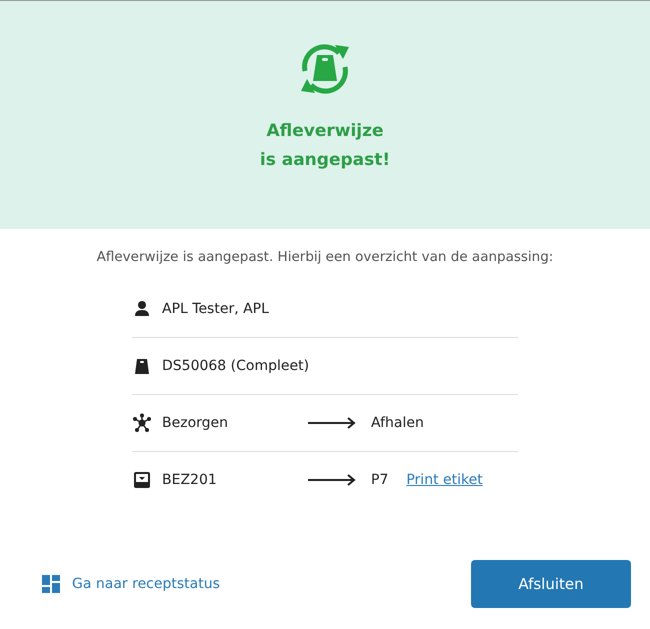 This screenshot has width=650, height=629. What do you see at coordinates (190, 480) in the screenshot?
I see `row-text: BEZ201` at bounding box center [190, 480].